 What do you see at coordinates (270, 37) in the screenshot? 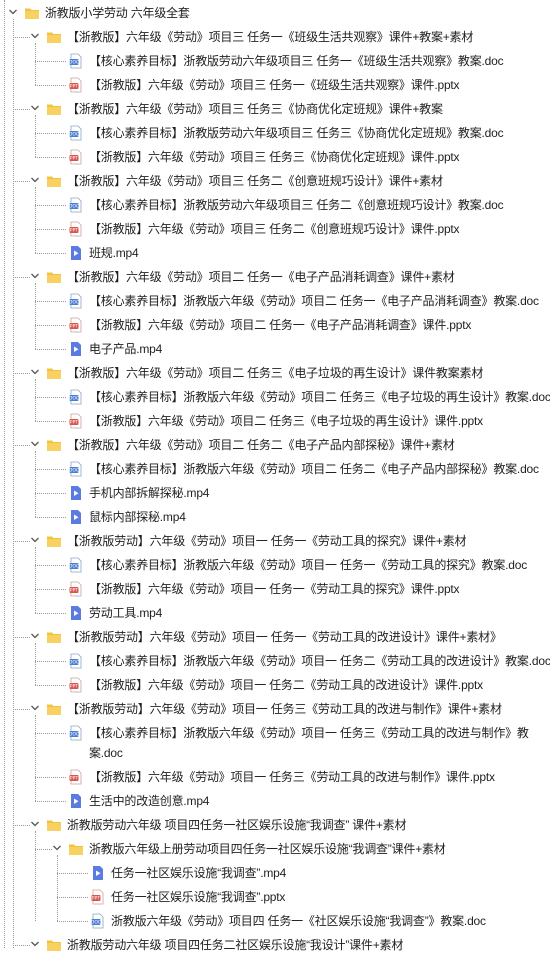
I see `folder-label: 【浙教版】六年级《劳动》项目三 任务一《班级生活共观察》课件+教案+素材` at bounding box center [270, 37].